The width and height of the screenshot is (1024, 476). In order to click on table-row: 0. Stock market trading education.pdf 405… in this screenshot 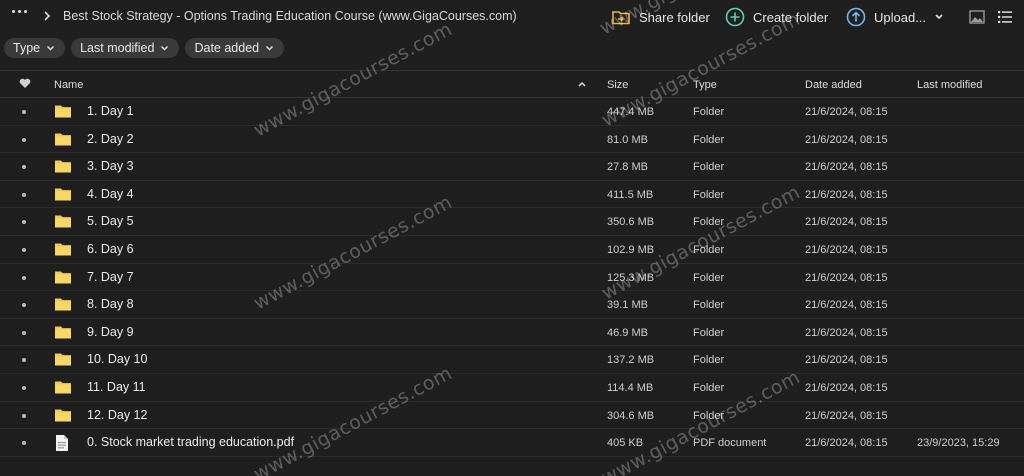, I will do `click(512, 443)`.